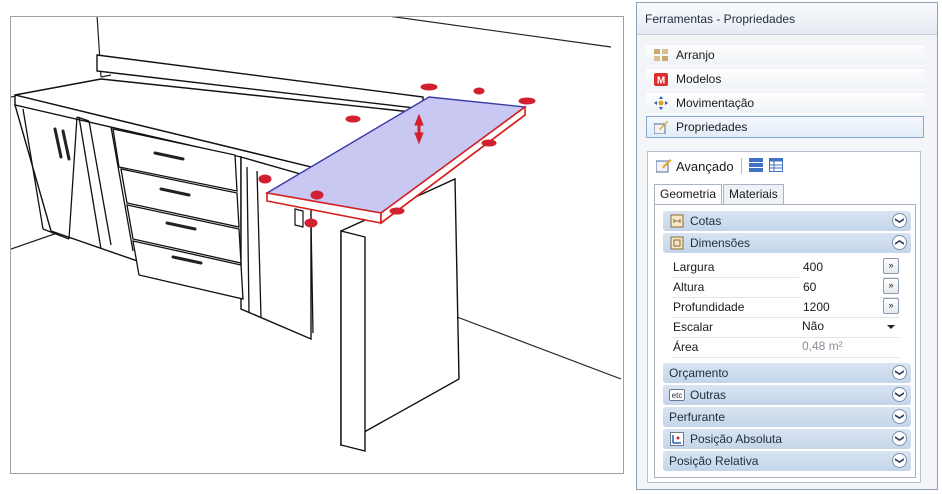 Image resolution: width=942 pixels, height=494 pixels. I want to click on property-tabs: Geometria Materiais, so click(719, 194).